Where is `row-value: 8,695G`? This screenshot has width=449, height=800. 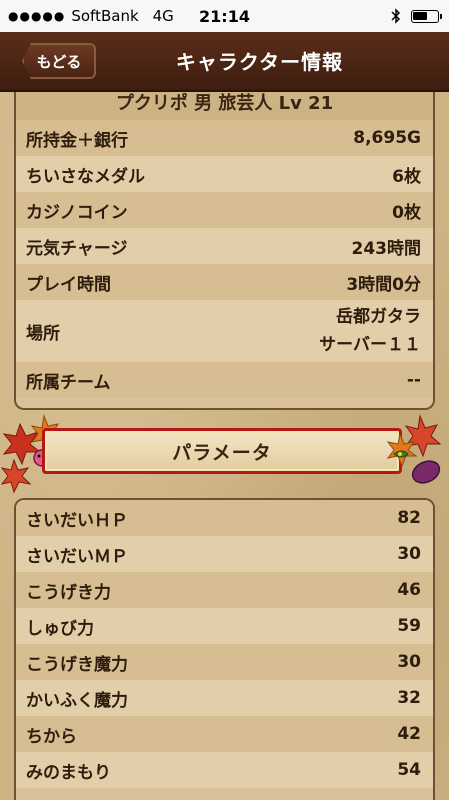 row-value: 8,695G is located at coordinates (387, 138).